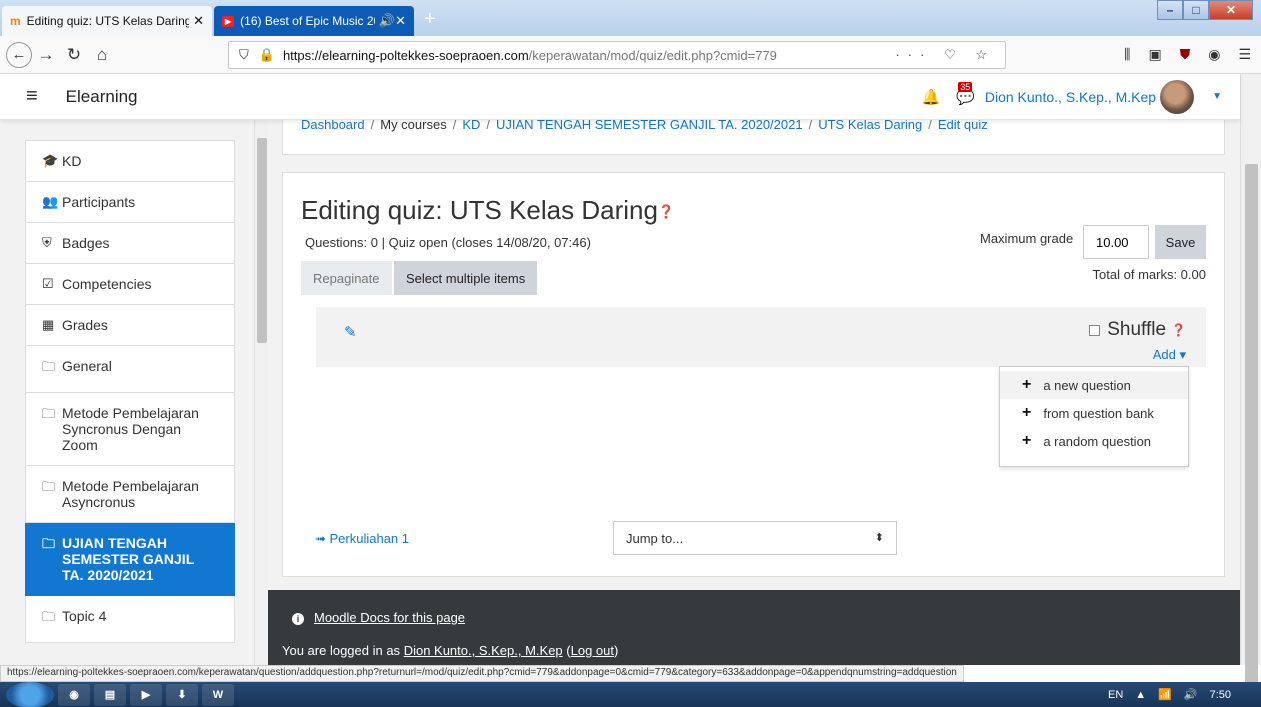  What do you see at coordinates (102, 97) in the screenshot?
I see `site-name: Elearning` at bounding box center [102, 97].